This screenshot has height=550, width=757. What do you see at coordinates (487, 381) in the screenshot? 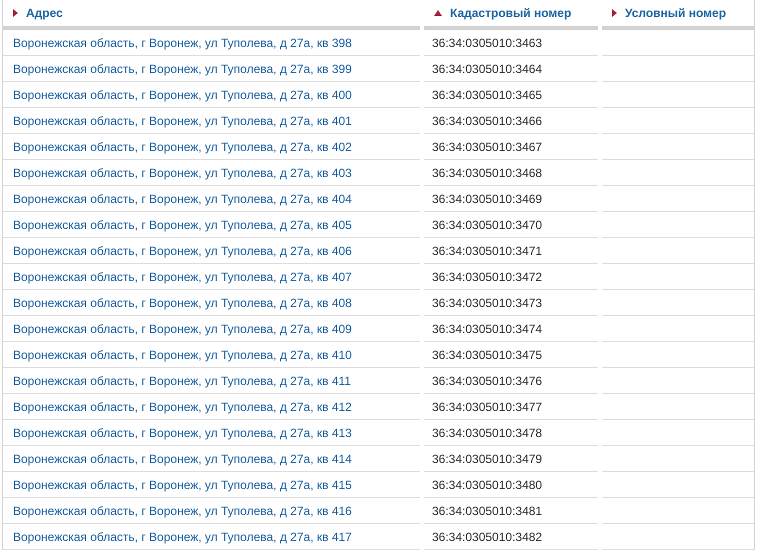
I see `cadastral-number: 36:34:0305010:3476` at bounding box center [487, 381].